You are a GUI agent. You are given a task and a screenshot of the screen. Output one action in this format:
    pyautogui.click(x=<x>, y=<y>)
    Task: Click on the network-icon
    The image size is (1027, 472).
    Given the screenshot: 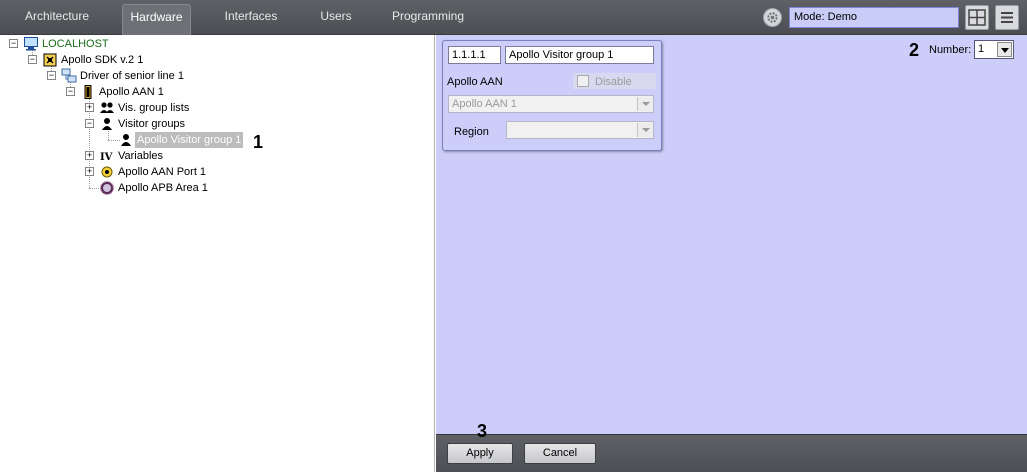 What is the action you would take?
    pyautogui.click(x=69, y=75)
    